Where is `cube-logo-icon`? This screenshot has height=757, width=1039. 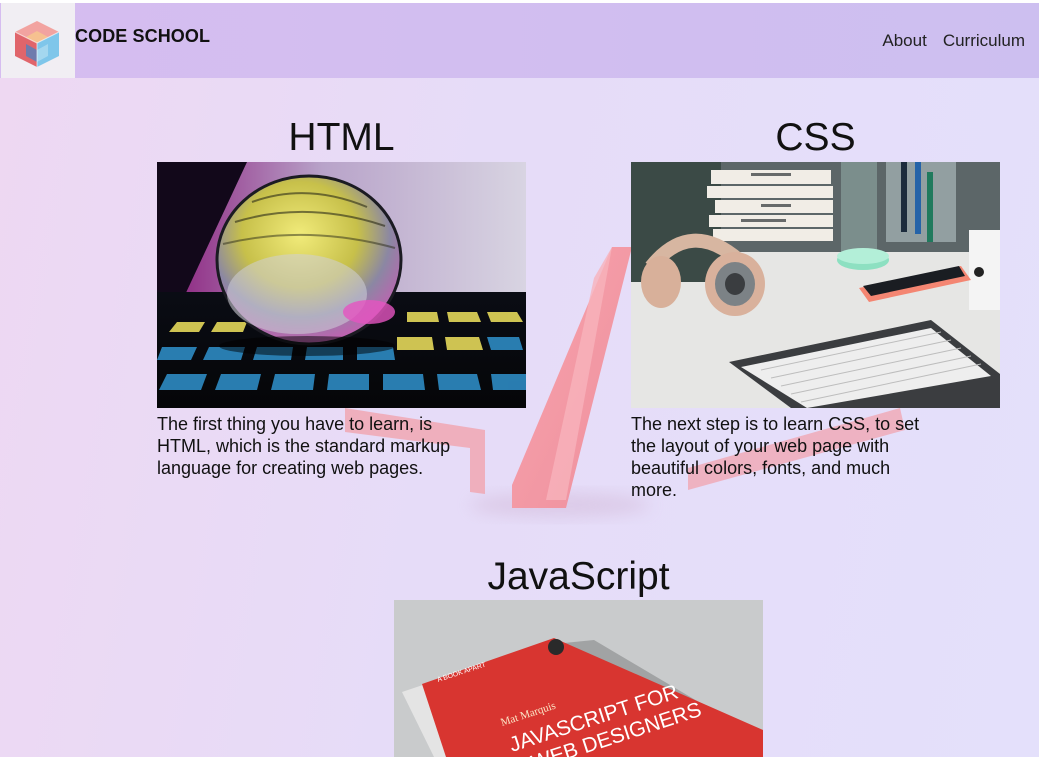
cube-logo-icon is located at coordinates (37, 44).